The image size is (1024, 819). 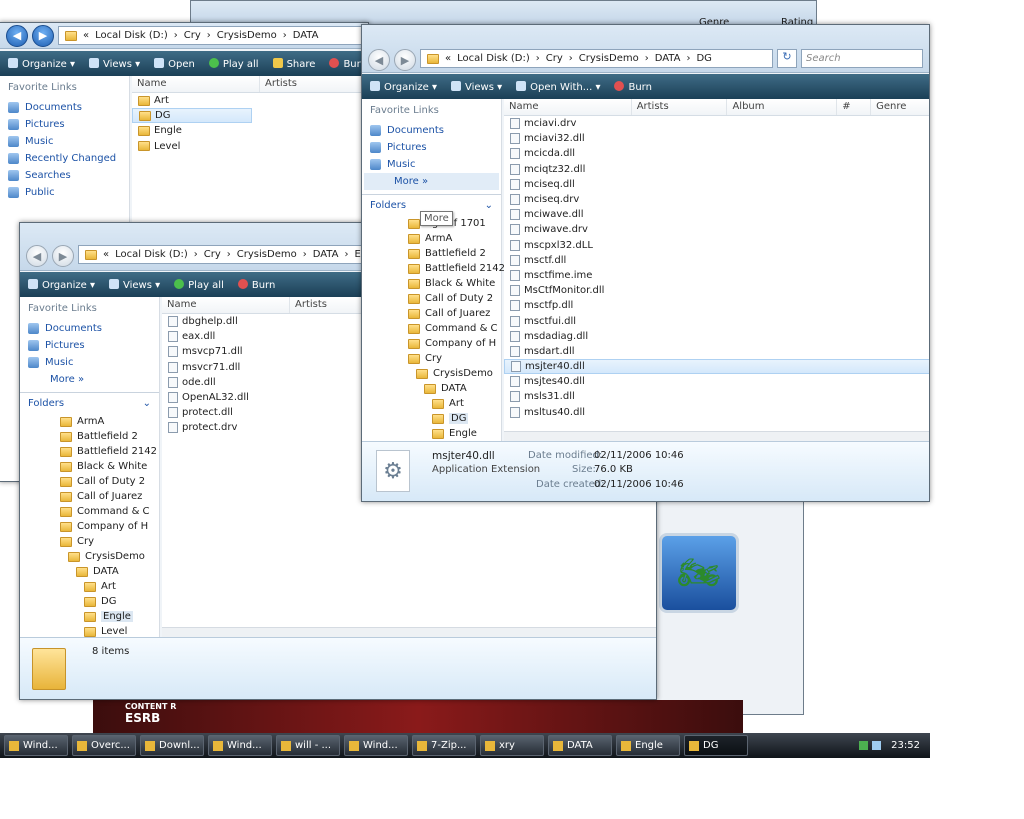 I want to click on taskbar-button: DG, so click(x=716, y=745).